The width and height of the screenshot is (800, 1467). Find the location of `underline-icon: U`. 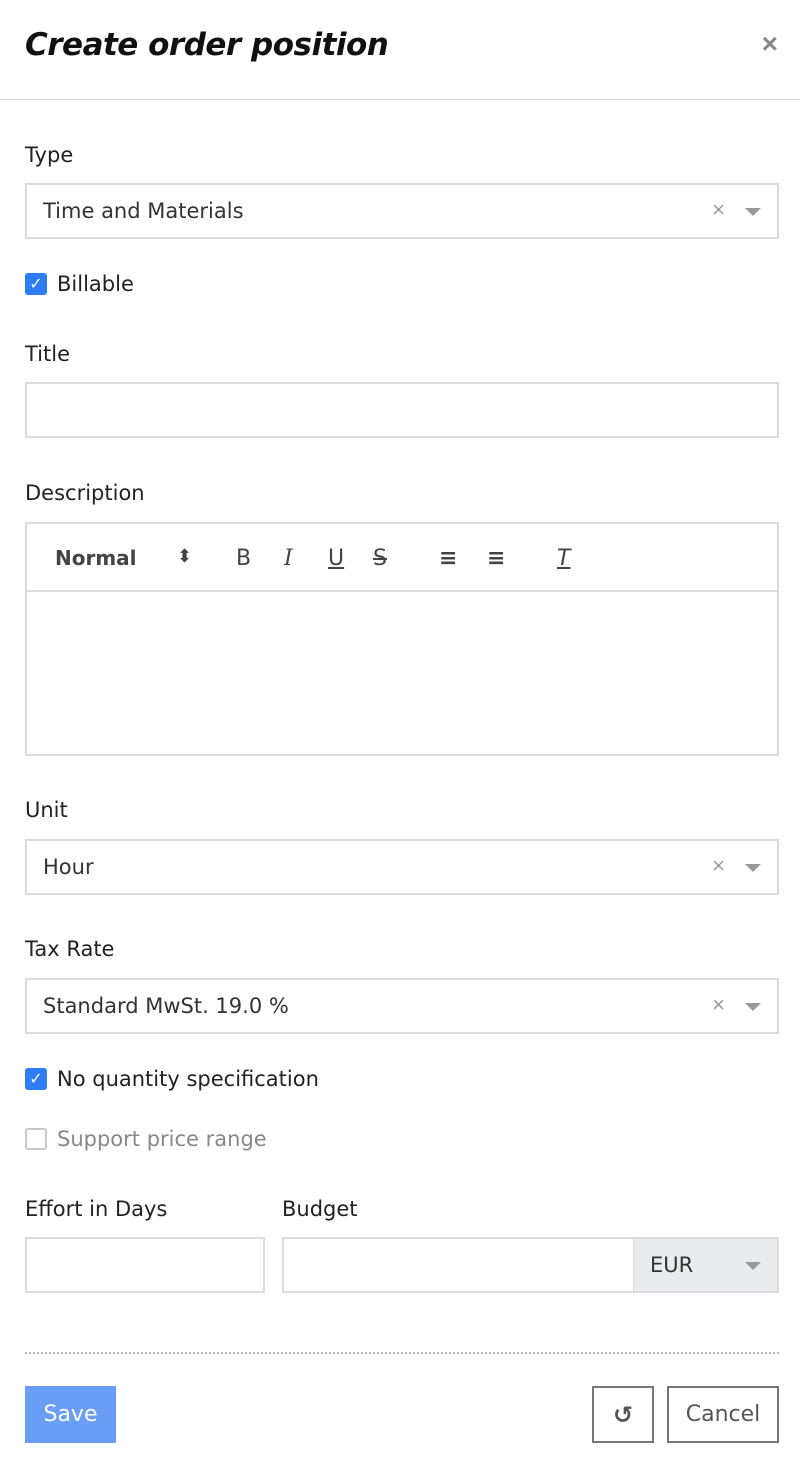

underline-icon: U is located at coordinates (336, 558).